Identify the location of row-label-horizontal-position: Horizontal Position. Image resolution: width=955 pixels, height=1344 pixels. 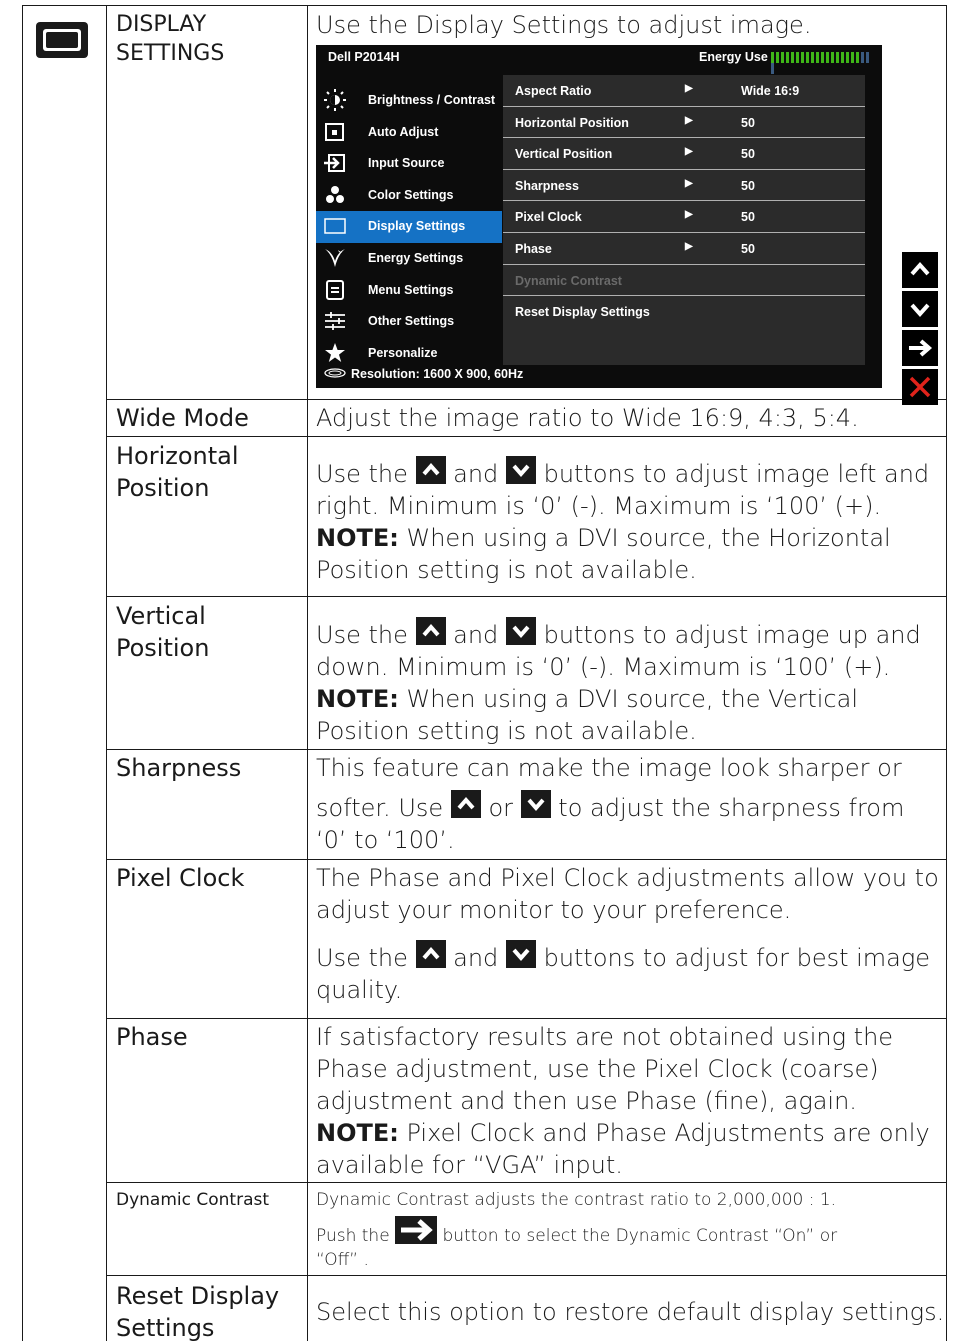
(177, 472).